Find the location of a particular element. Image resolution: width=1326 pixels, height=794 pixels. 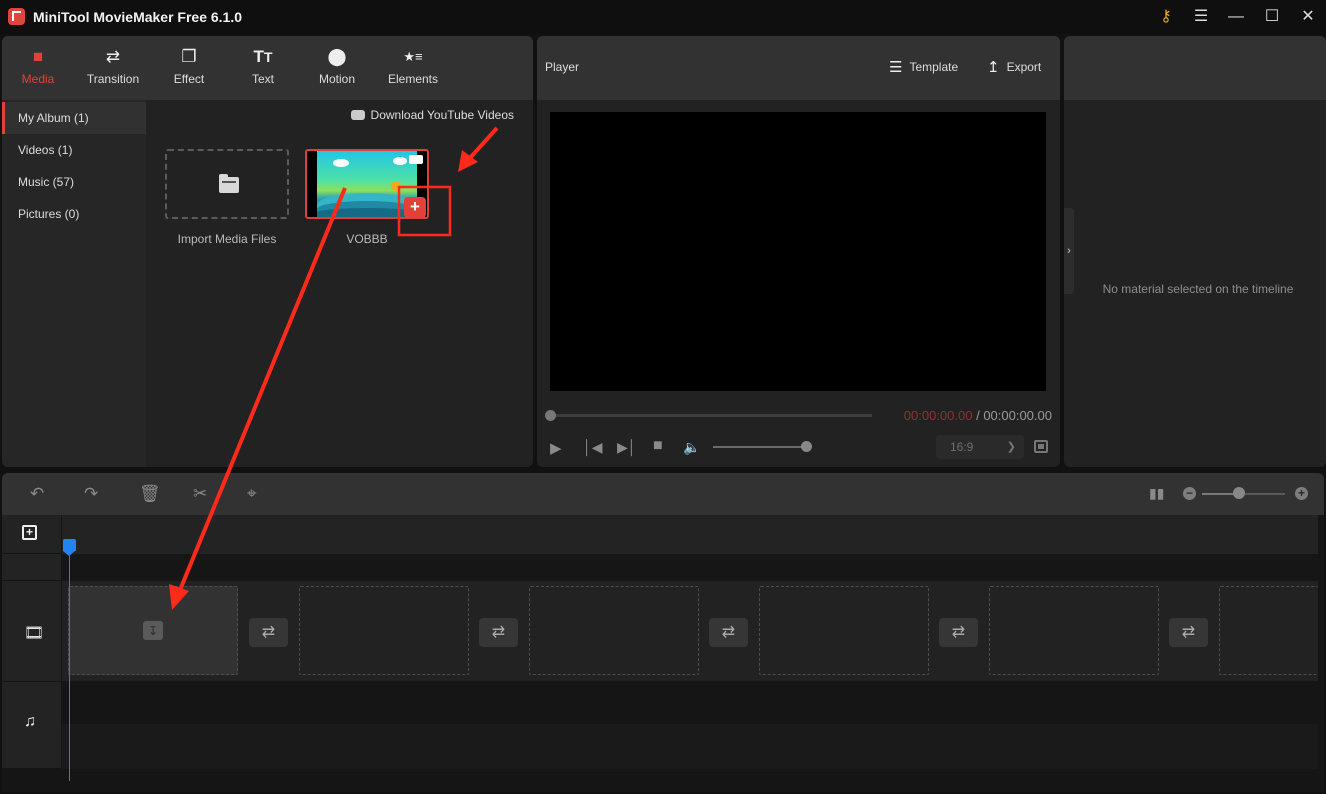

layers-icon: ☰ is located at coordinates (896, 67).